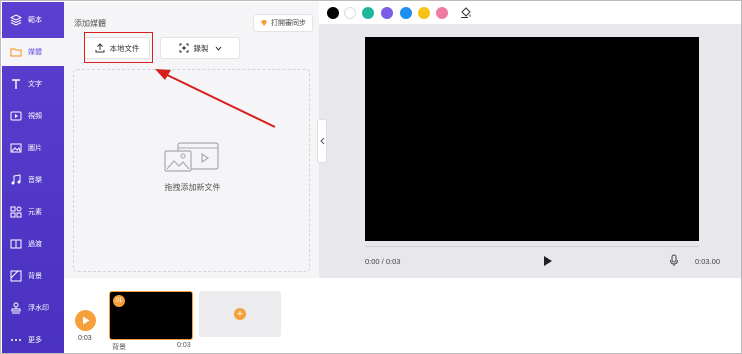  I want to click on swatch-white, so click(350, 13).